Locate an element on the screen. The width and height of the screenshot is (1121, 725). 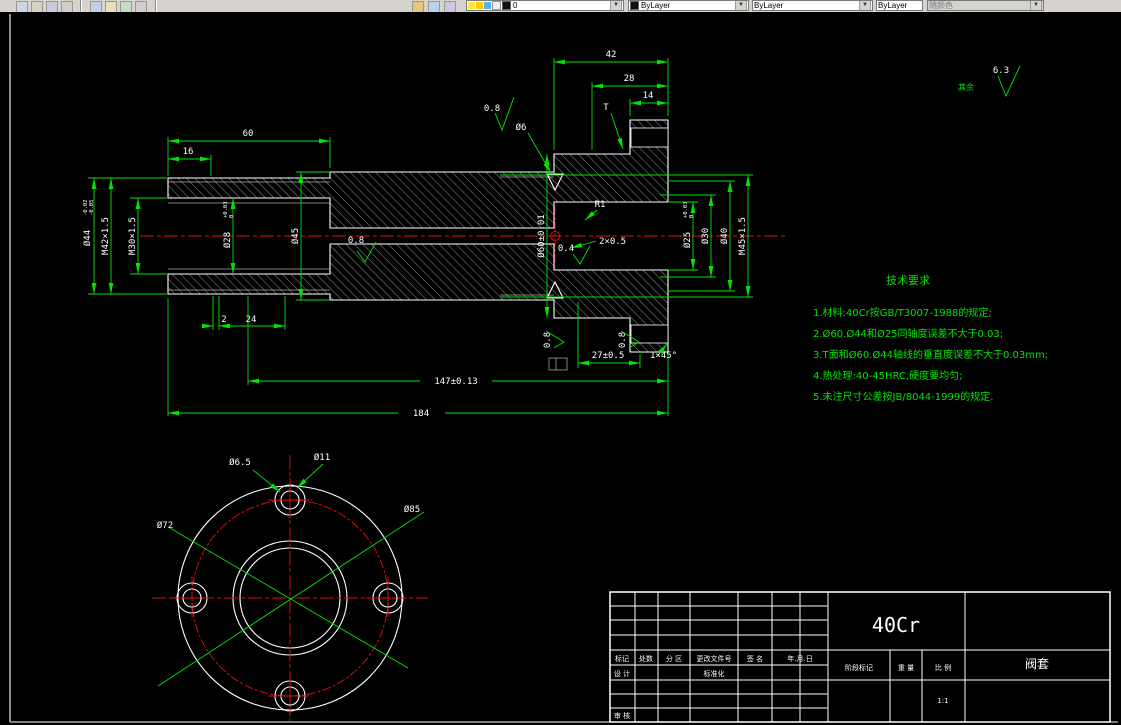
roughness-0.8-bore: 0.8 is located at coordinates (356, 241).